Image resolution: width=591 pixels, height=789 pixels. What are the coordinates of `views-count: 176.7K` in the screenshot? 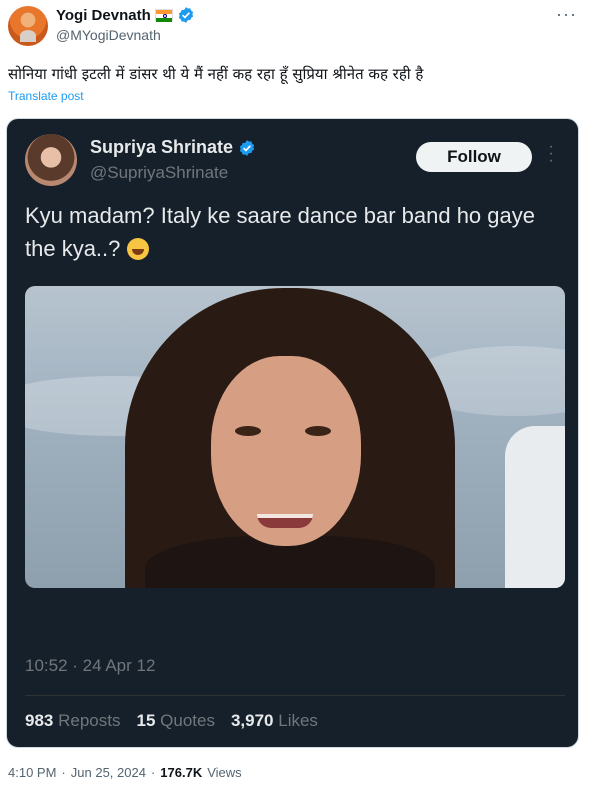 It's located at (181, 772).